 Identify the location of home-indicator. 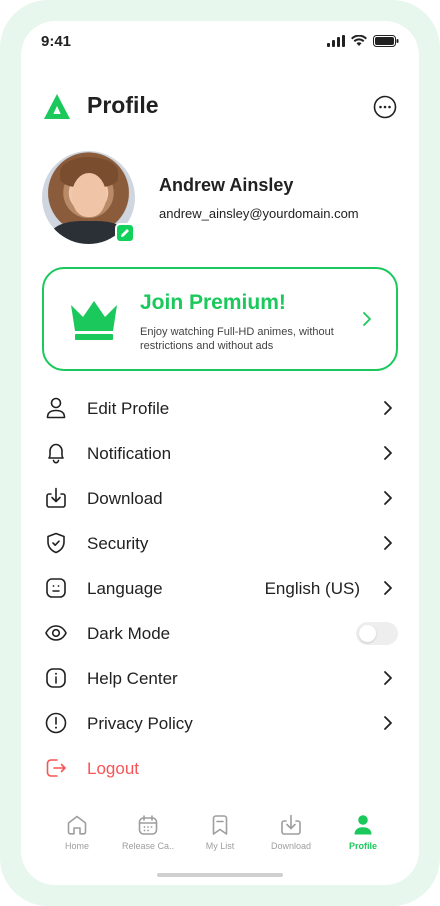
(220, 875).